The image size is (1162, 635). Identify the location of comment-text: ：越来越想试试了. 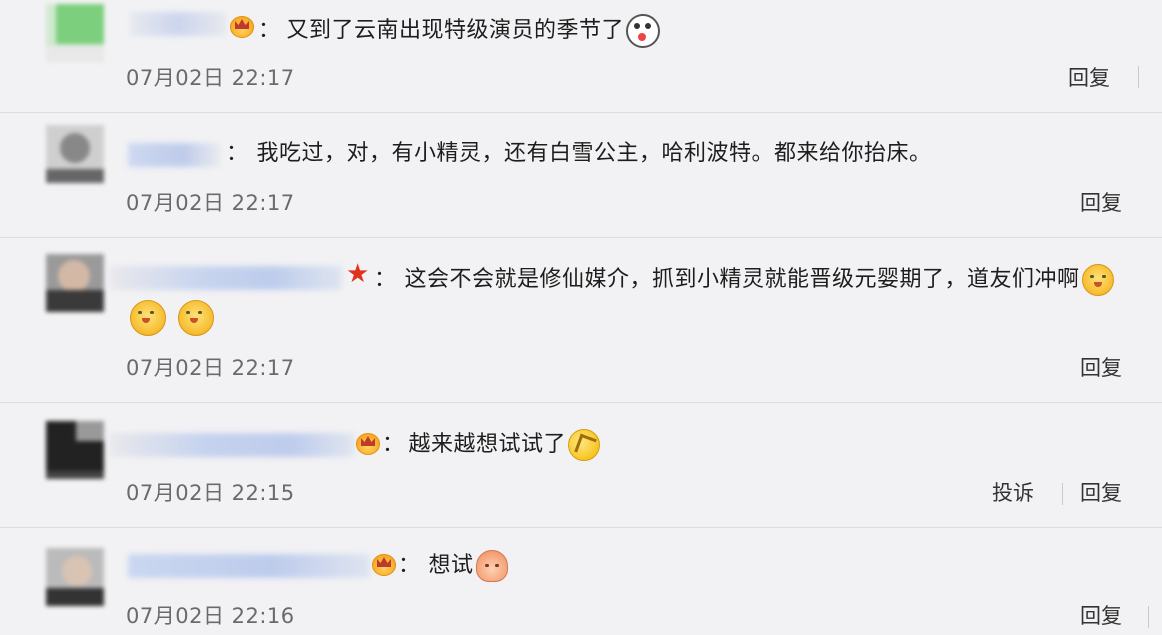
(491, 445).